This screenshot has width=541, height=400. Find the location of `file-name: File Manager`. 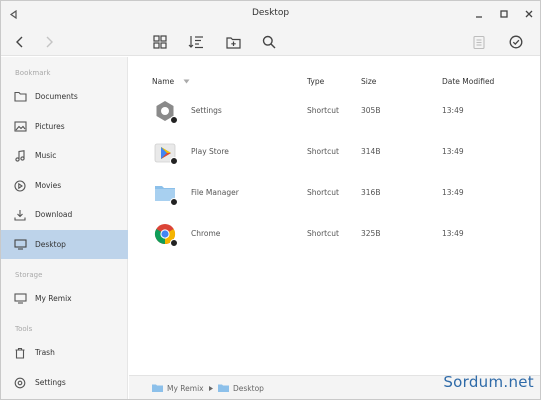

file-name: File Manager is located at coordinates (215, 192).